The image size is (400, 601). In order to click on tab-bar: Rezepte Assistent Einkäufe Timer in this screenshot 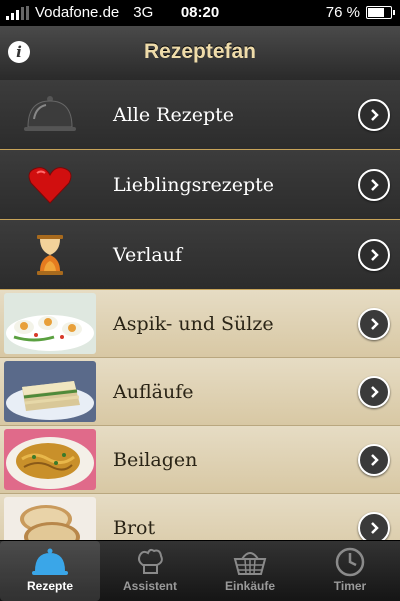, I will do `click(200, 570)`.